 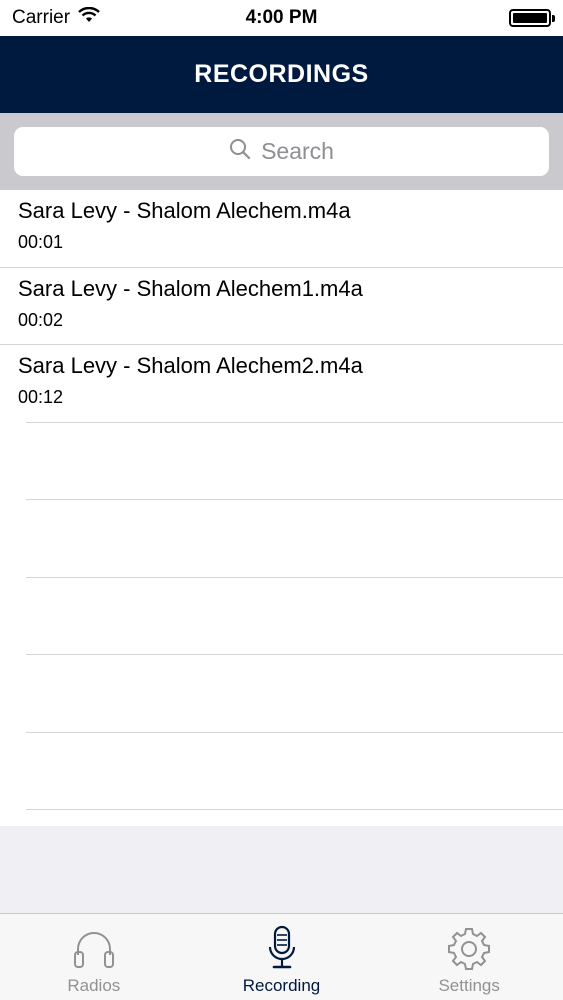 I want to click on list-item: Sara Levy - Shalom Alechem1.m4a 00:02, so click(x=281, y=307).